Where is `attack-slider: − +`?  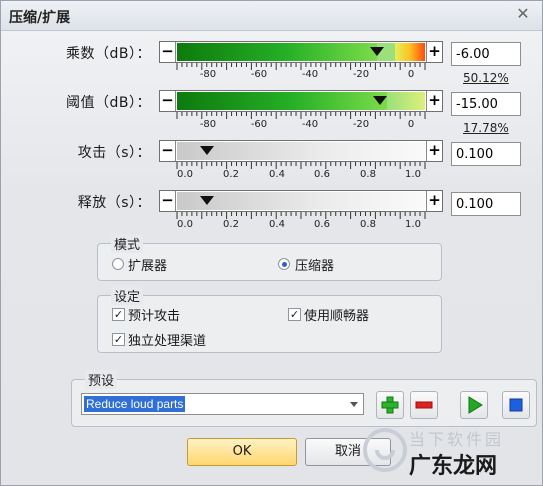 attack-slider: − + is located at coordinates (301, 151).